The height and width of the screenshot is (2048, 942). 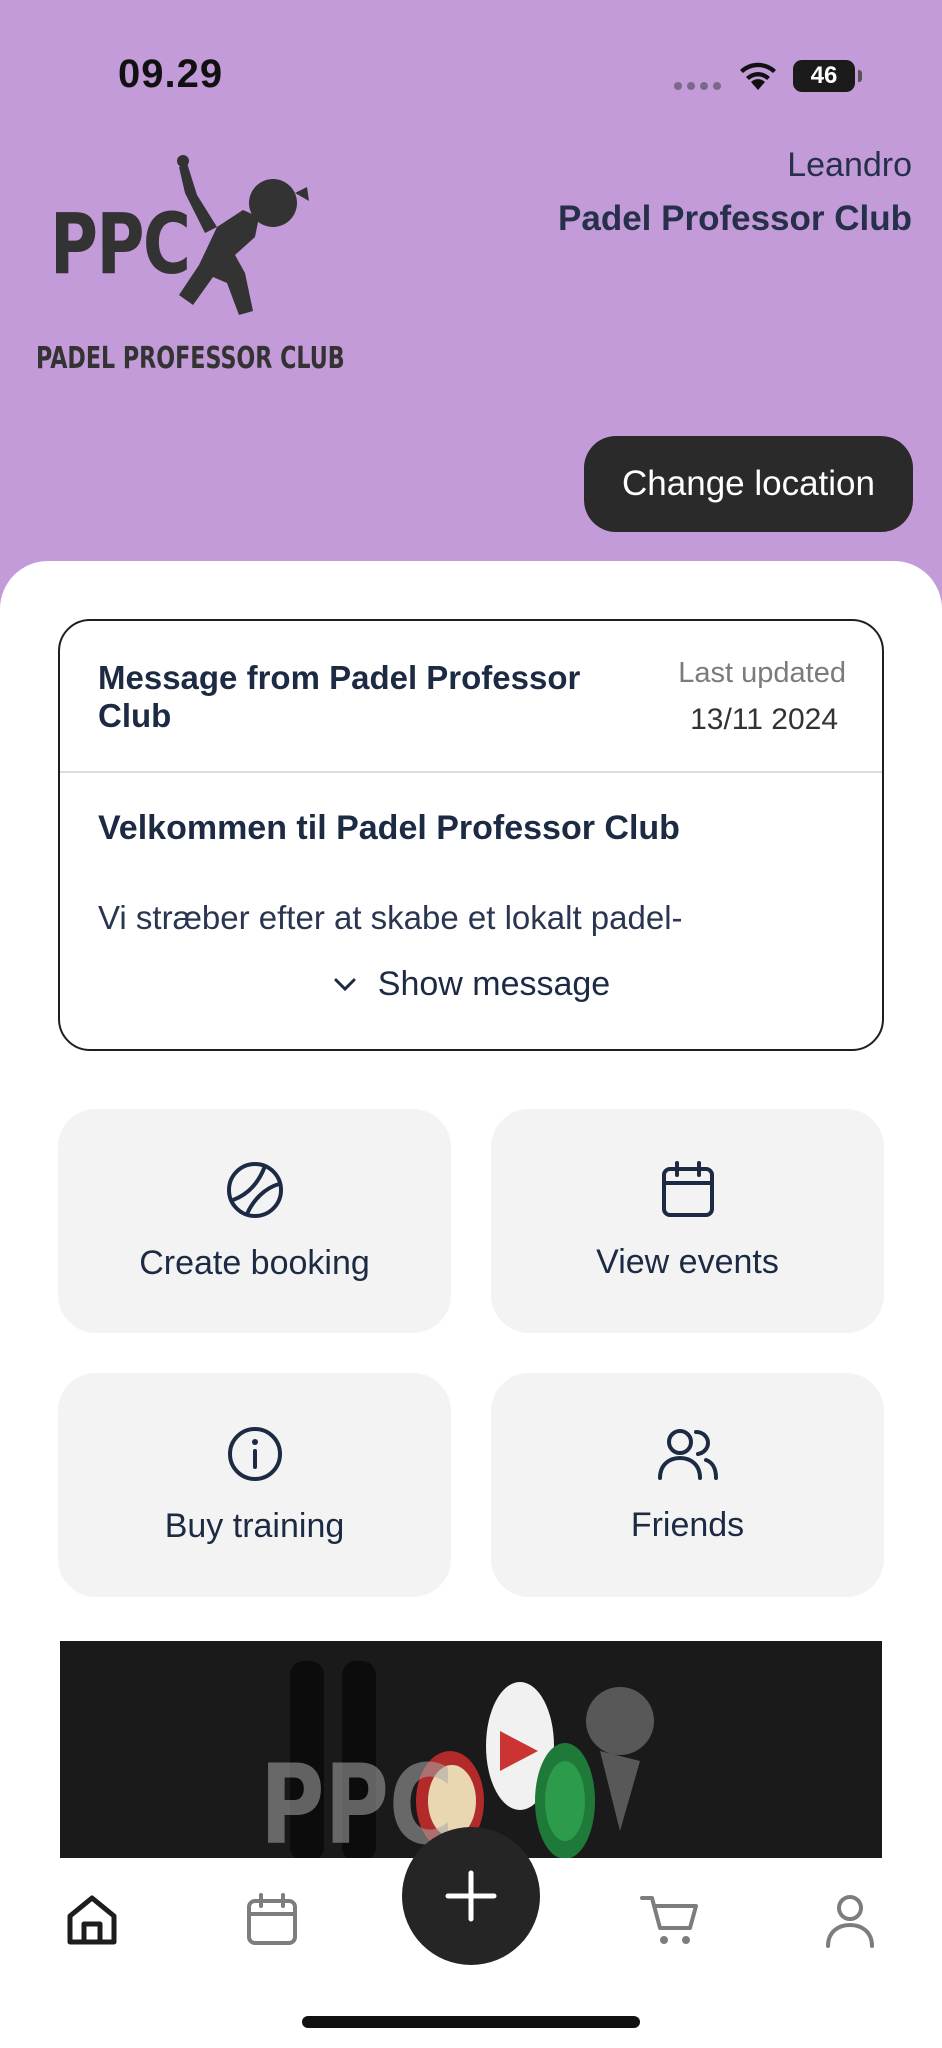 What do you see at coordinates (670, 1920) in the screenshot?
I see `cart-icon` at bounding box center [670, 1920].